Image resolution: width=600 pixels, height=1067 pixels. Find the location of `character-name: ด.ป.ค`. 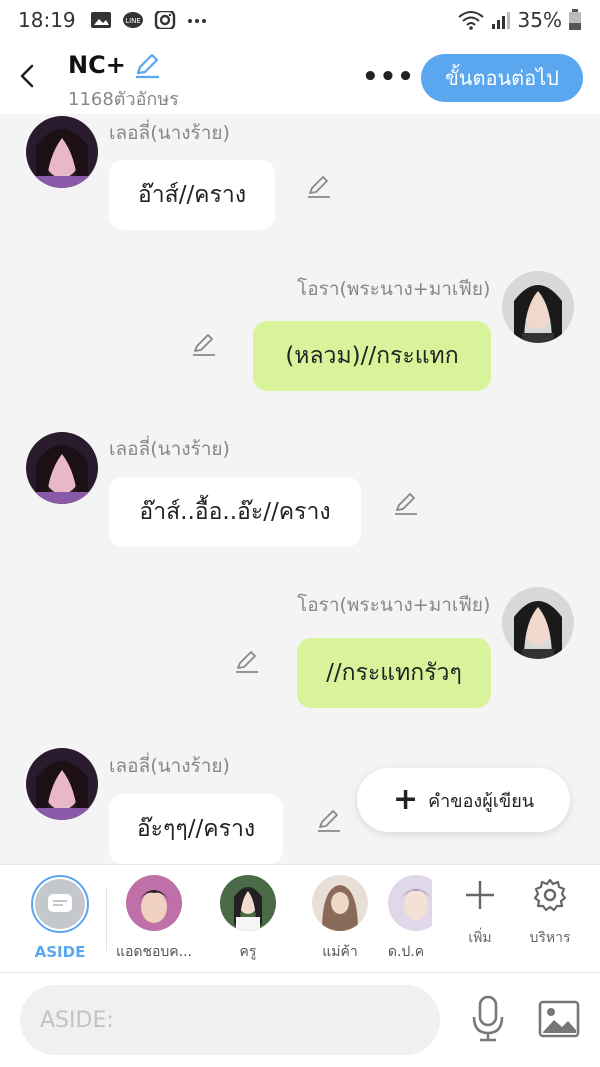

character-name: ด.ป.ค is located at coordinates (406, 952).